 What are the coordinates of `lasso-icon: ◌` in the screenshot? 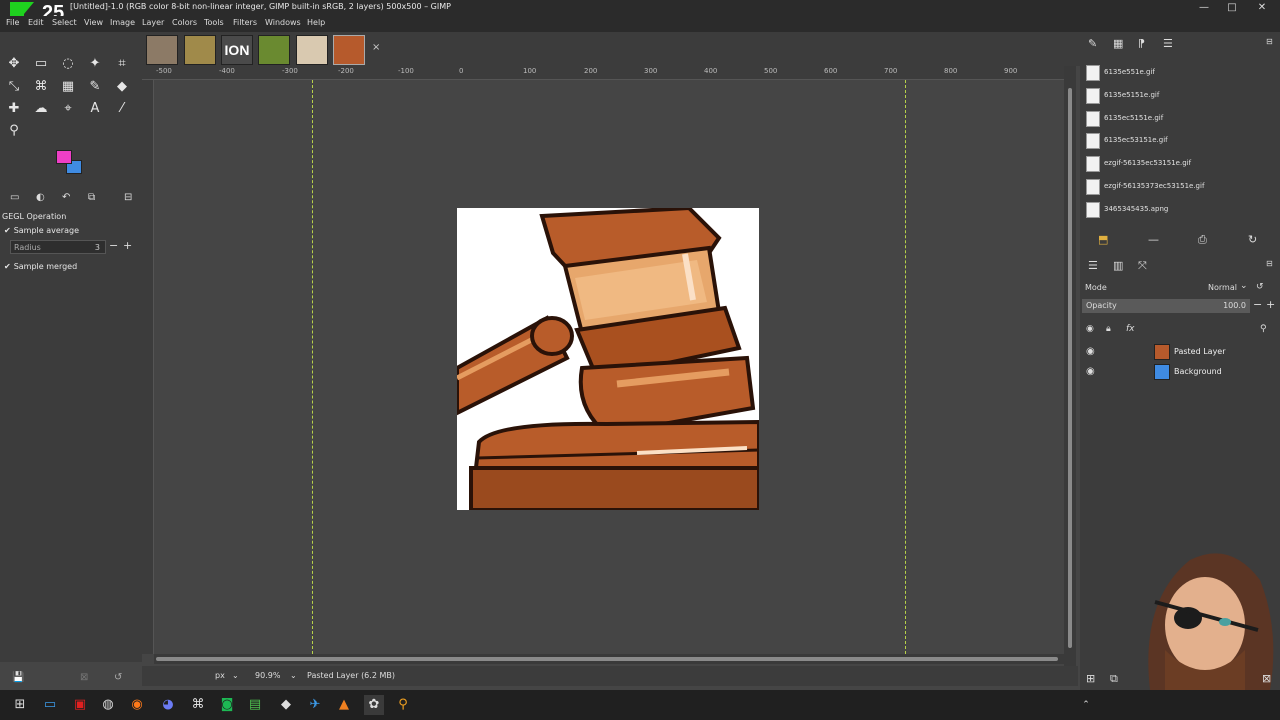 It's located at (68, 64).